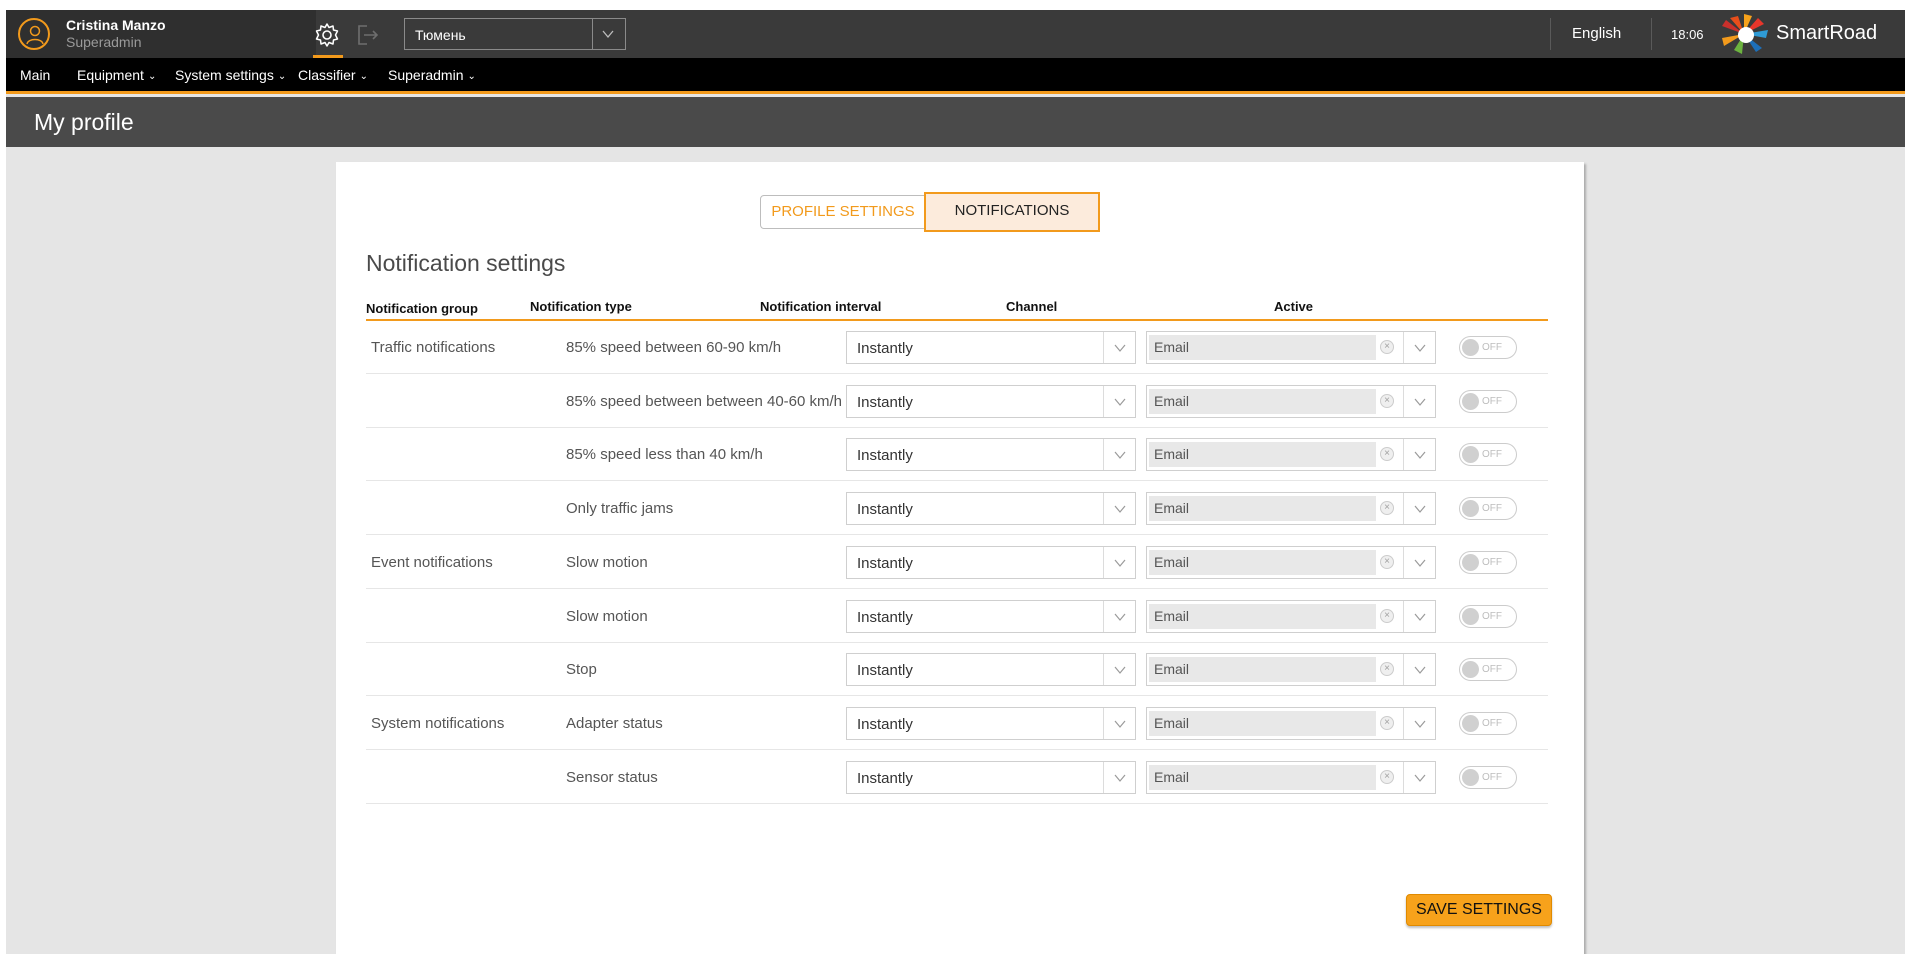 The width and height of the screenshot is (1911, 961). What do you see at coordinates (116, 75) in the screenshot?
I see `nav-item-equipment: Equipment ⌄` at bounding box center [116, 75].